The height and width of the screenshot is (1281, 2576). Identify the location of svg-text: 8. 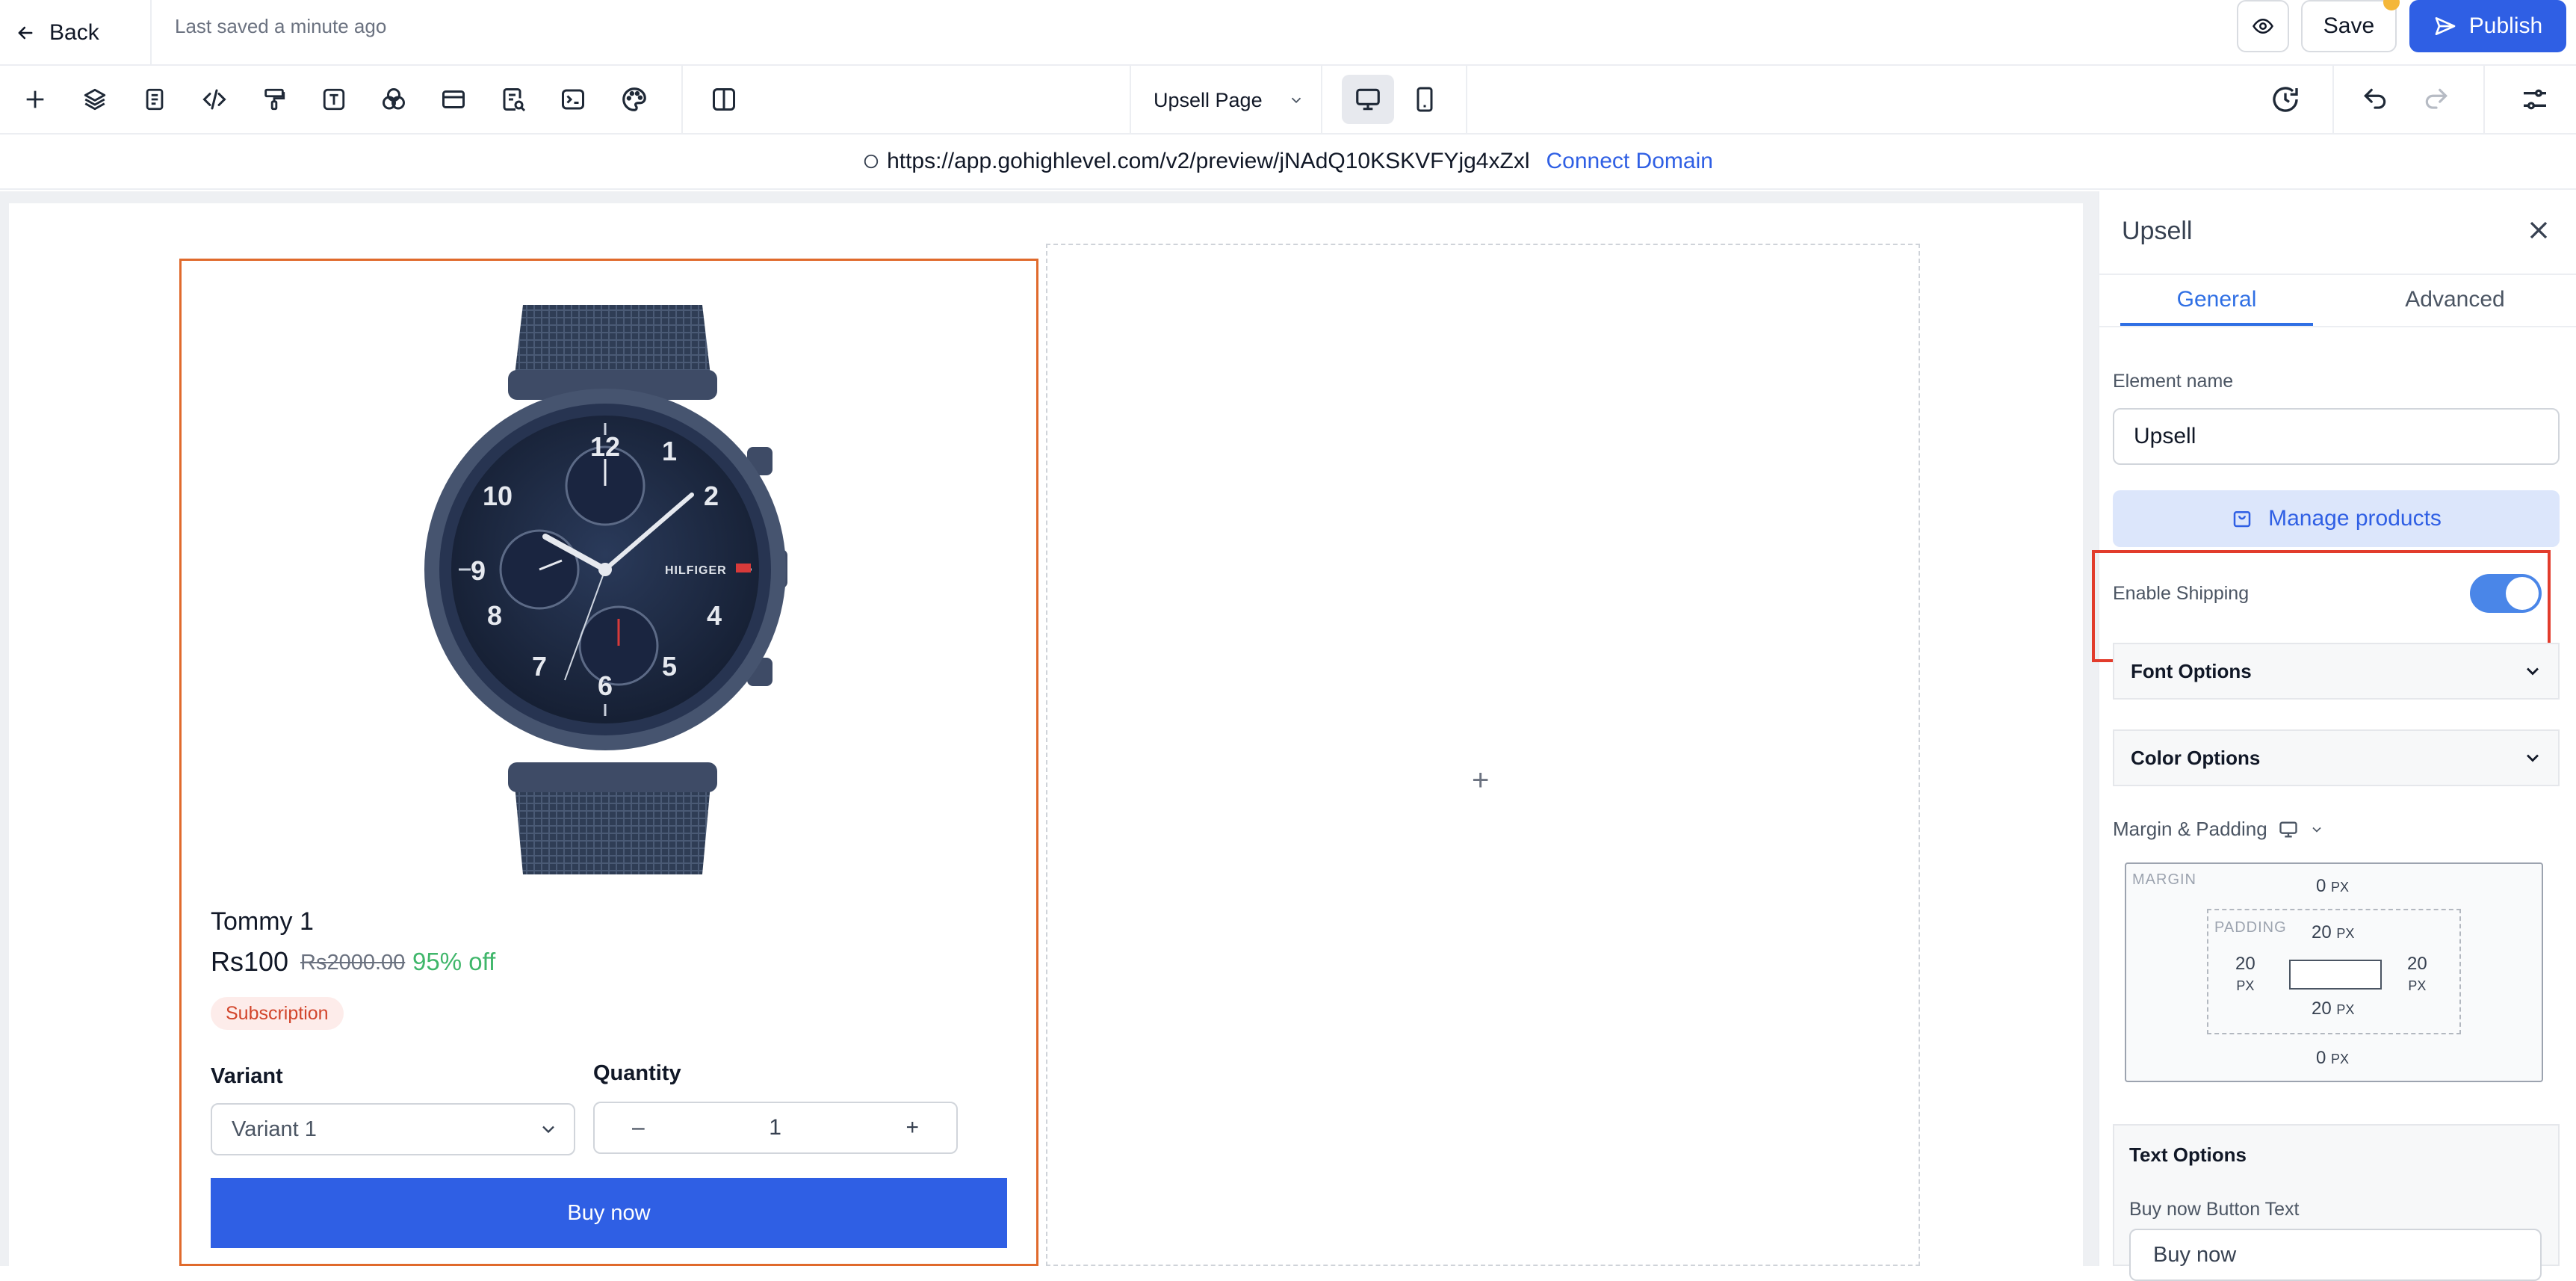
(494, 615).